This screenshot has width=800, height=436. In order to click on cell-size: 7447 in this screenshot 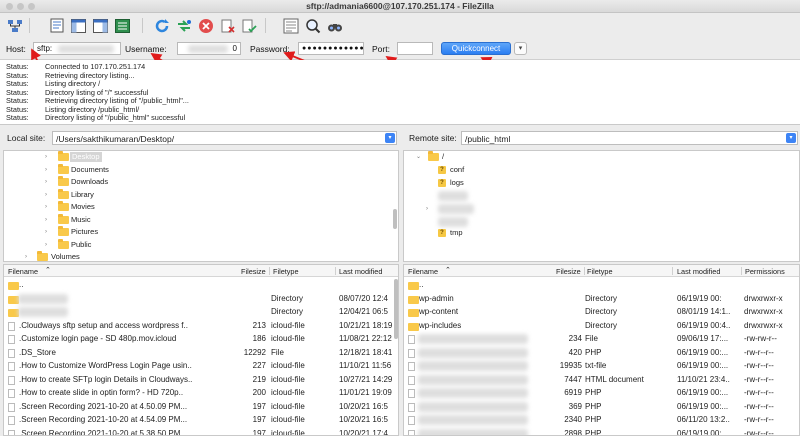, I will do `click(573, 379)`.